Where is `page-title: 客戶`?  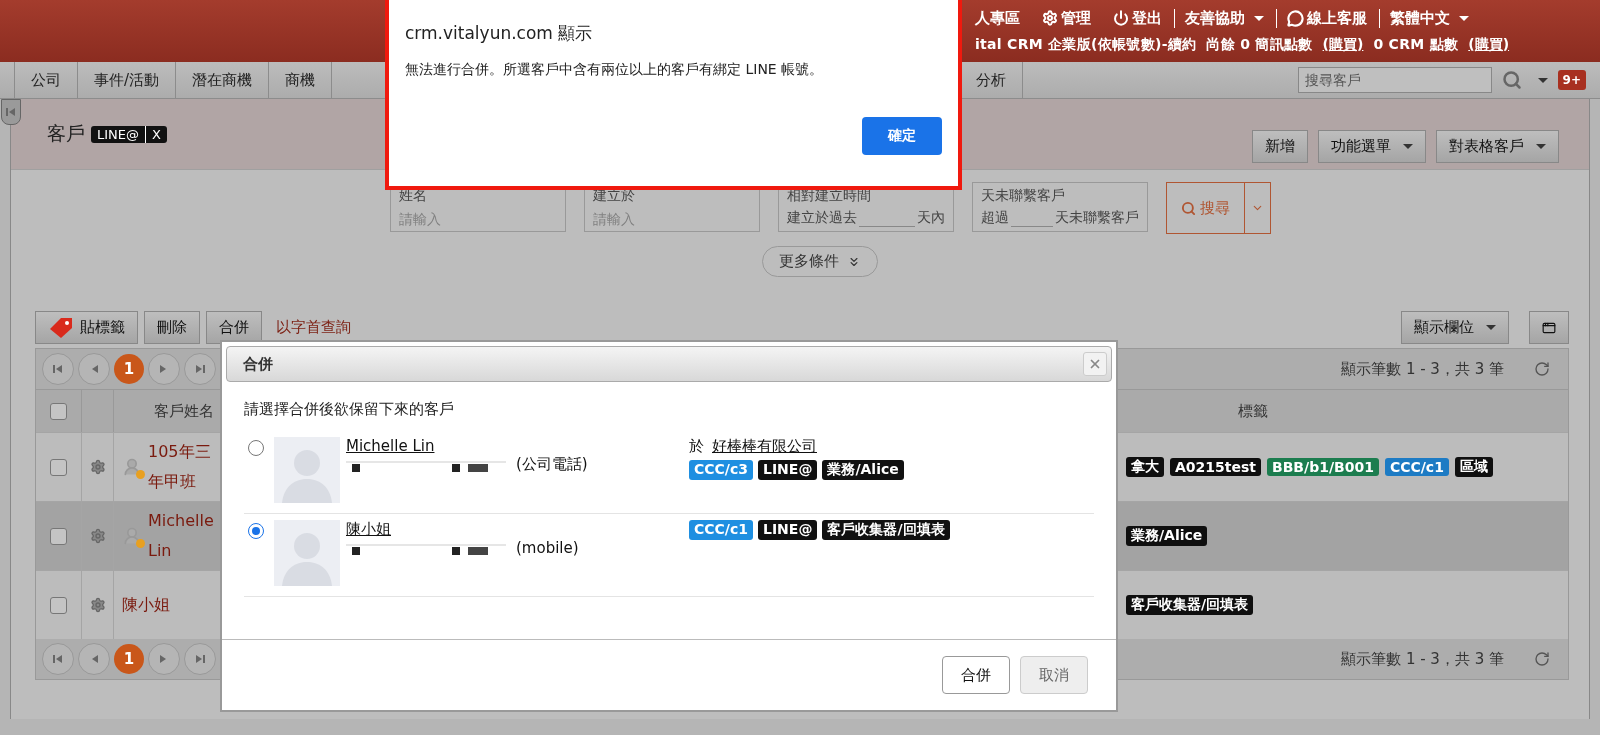 page-title: 客戶 is located at coordinates (66, 133).